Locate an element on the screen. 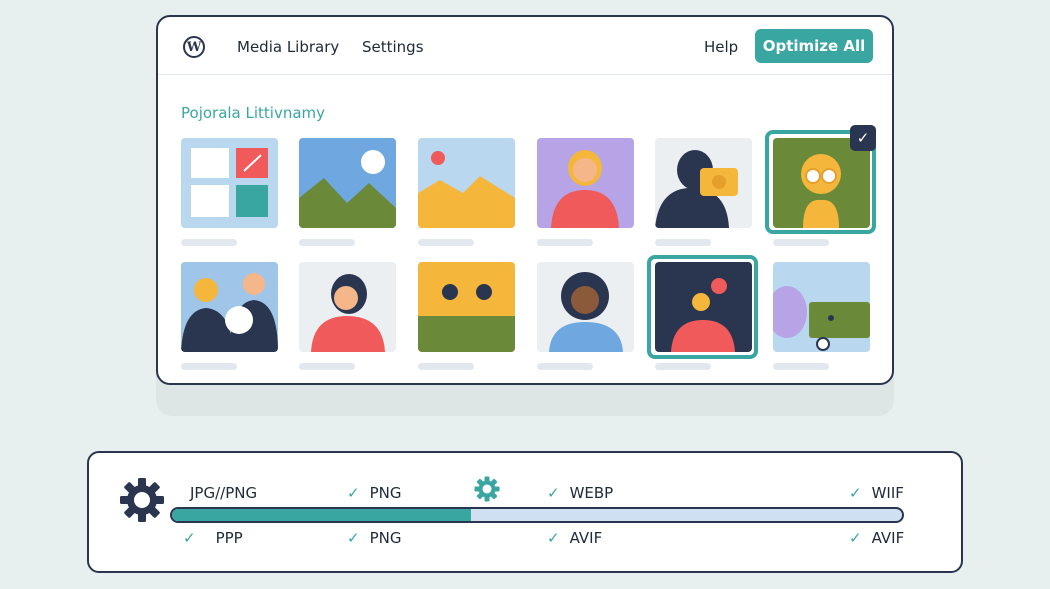 The height and width of the screenshot is (589, 1050). conversion-progress-bar is located at coordinates (537, 515).